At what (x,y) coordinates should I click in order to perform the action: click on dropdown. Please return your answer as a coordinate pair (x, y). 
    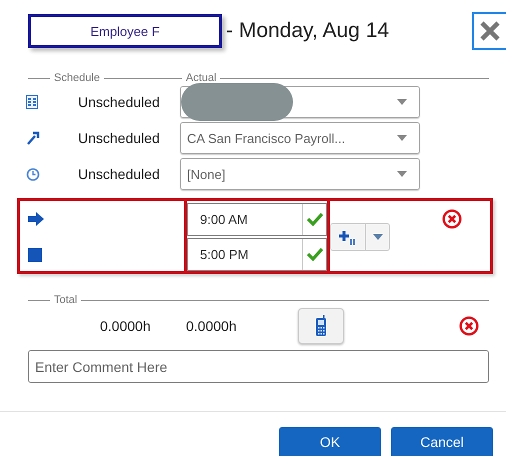
    Looking at the image, I should click on (300, 102).